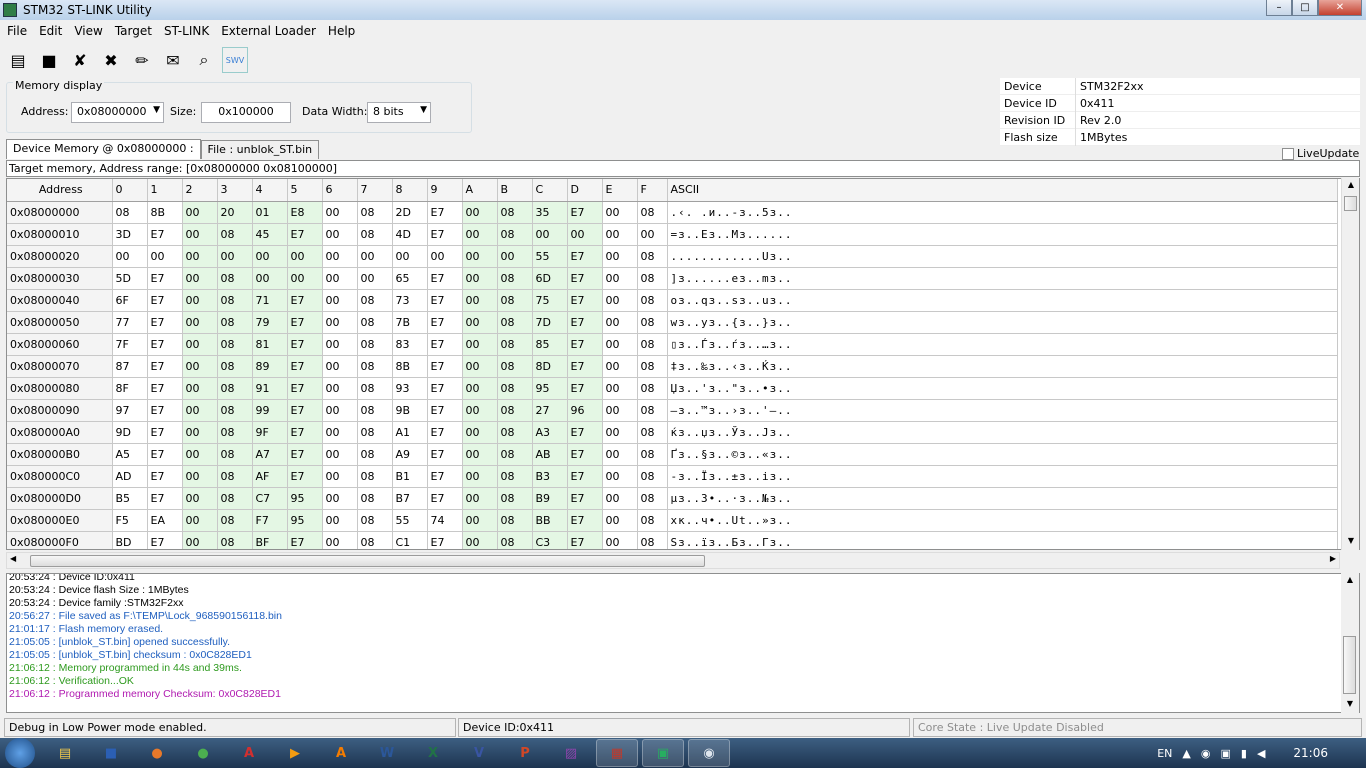 The image size is (1366, 768). Describe the element at coordinates (204, 60) in the screenshot. I see `search-icon: ⌕` at that location.